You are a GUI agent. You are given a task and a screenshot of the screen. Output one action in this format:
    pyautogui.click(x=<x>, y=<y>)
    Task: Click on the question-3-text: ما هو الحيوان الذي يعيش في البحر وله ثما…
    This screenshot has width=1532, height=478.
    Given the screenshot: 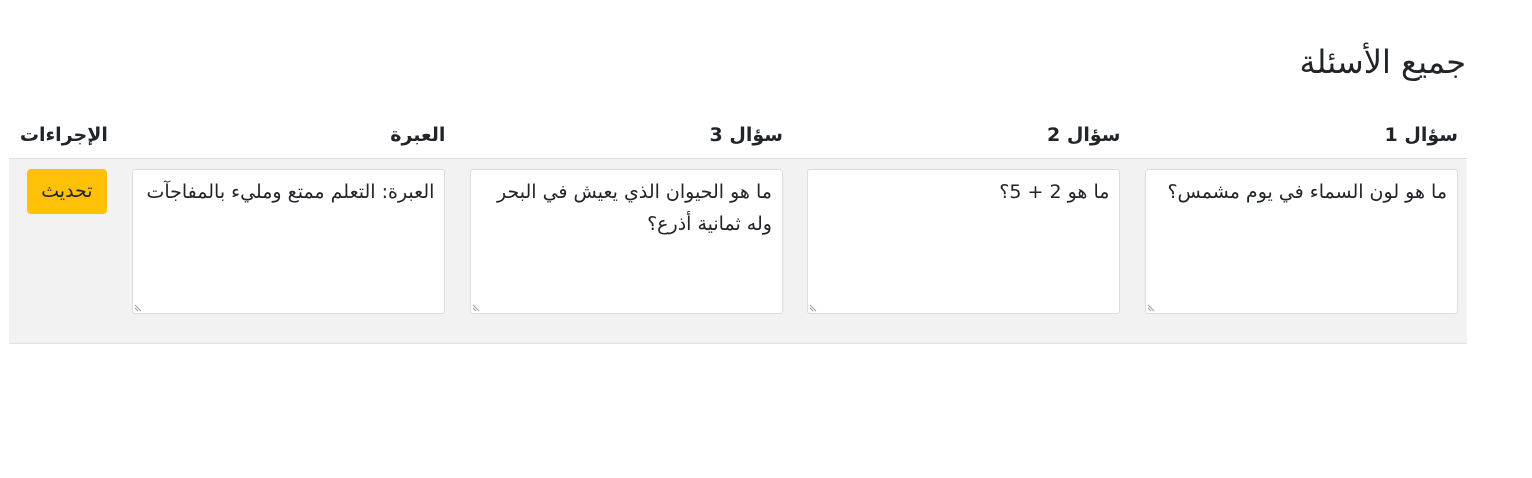 What is the action you would take?
    pyautogui.click(x=634, y=208)
    